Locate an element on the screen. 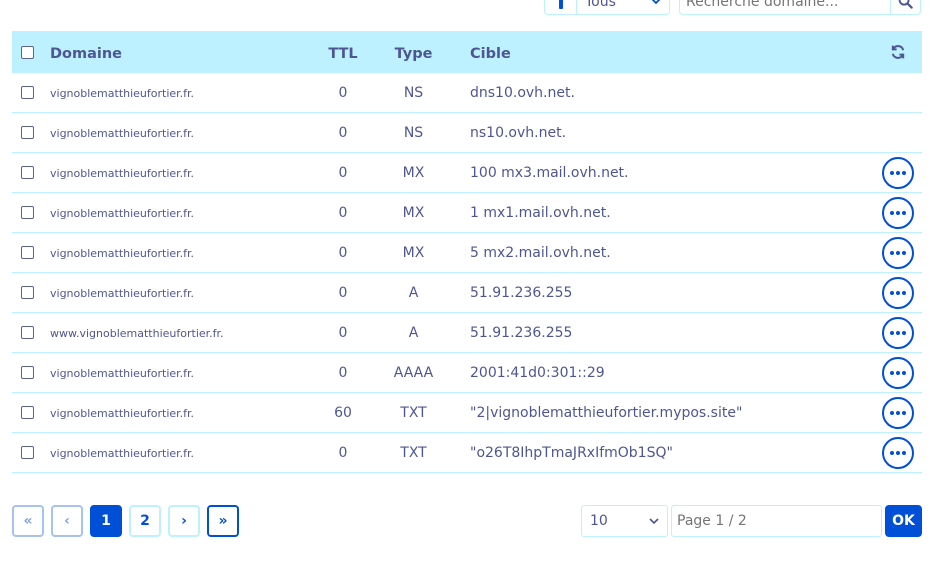 This screenshot has width=944, height=566. record-target: dns10.ovh.net. is located at coordinates (522, 92).